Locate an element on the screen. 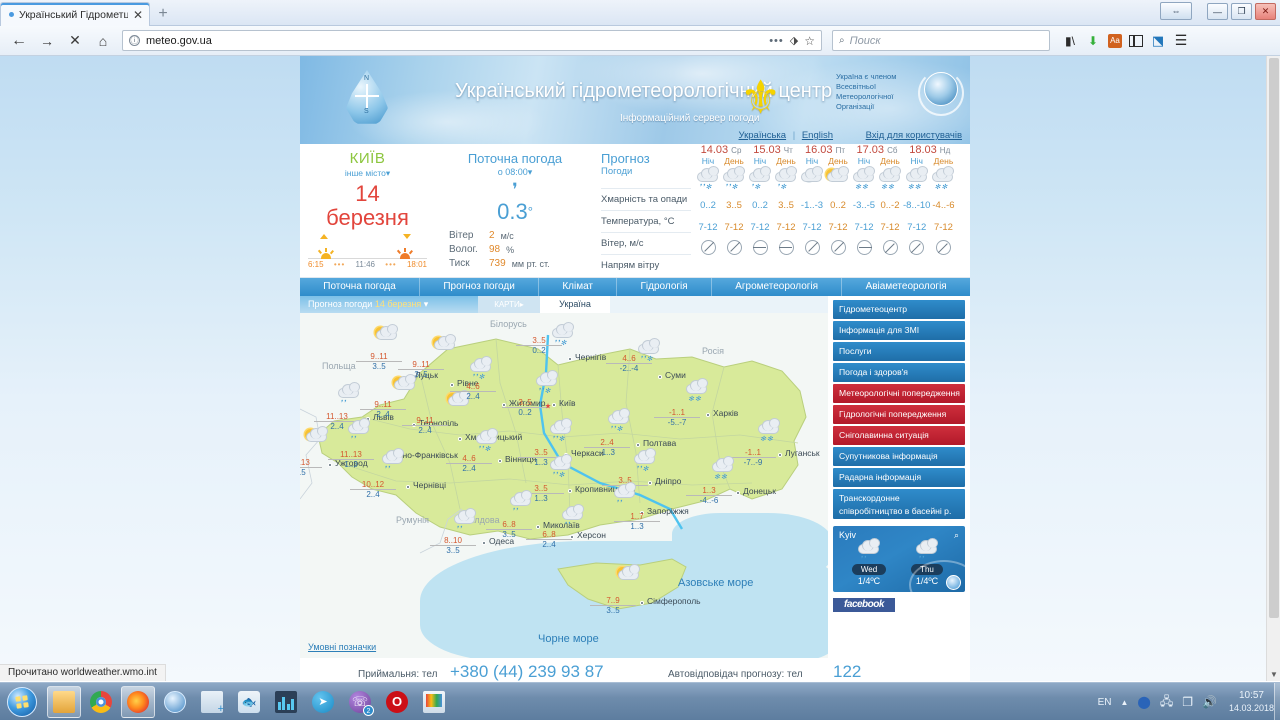 Image resolution: width=1280 pixels, height=720 pixels. network-tray-icon: 🖧 is located at coordinates (1166, 702).